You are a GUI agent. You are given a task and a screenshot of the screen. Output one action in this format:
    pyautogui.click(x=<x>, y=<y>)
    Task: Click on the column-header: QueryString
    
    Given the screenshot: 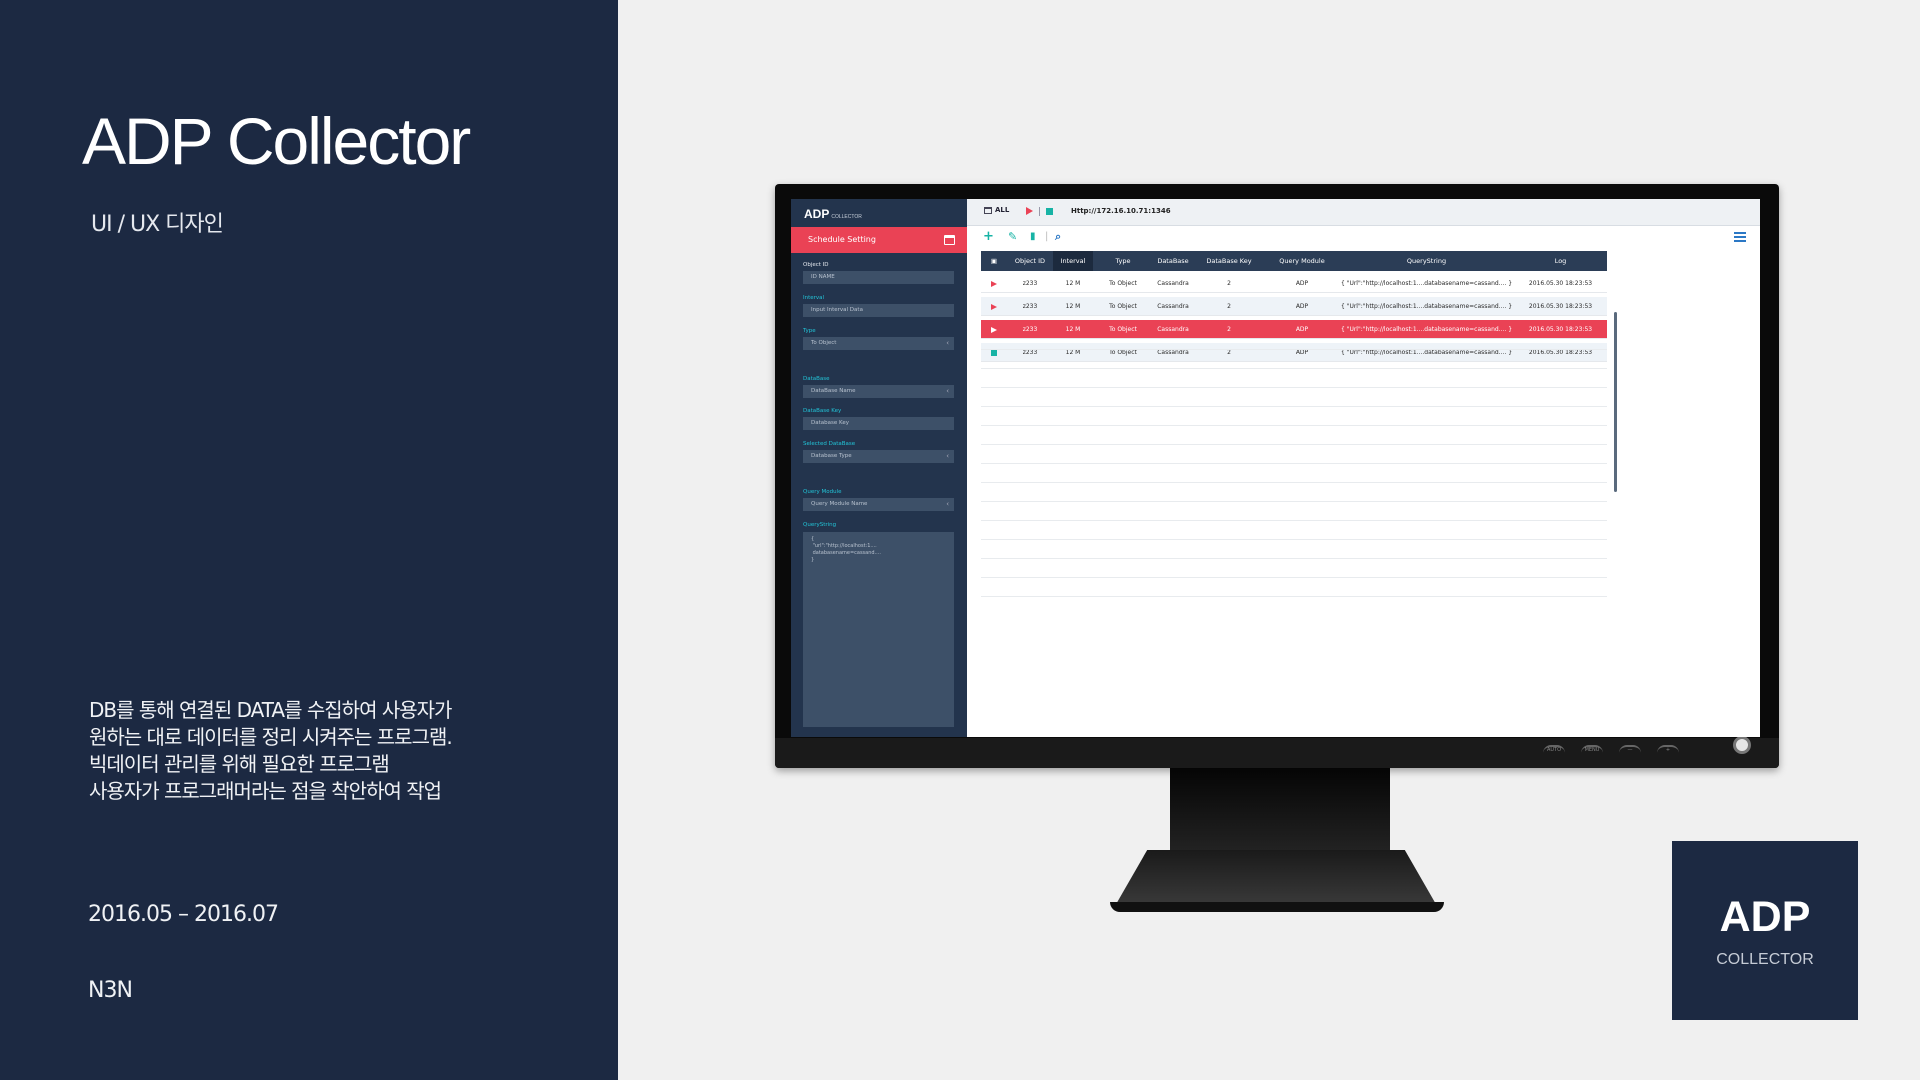 What is the action you would take?
    pyautogui.click(x=1426, y=261)
    